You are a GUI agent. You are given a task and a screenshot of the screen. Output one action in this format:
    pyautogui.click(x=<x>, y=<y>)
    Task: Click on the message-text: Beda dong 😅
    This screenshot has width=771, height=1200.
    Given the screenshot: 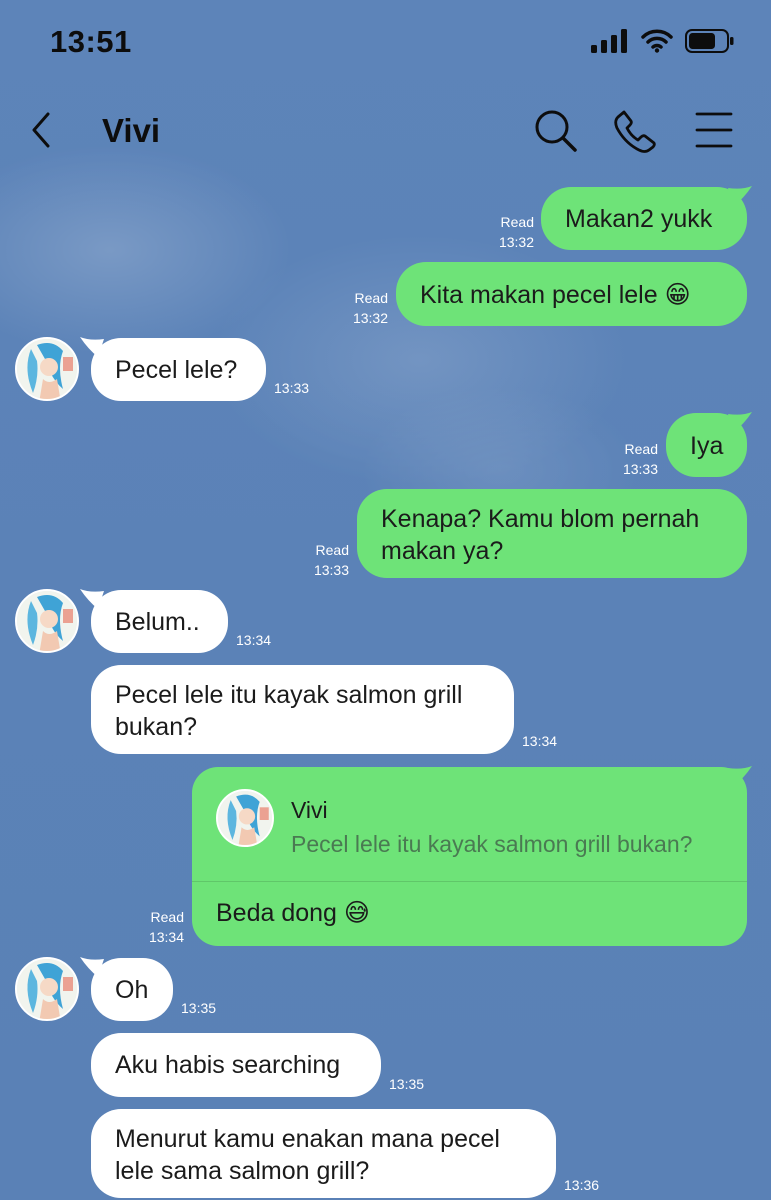 What is the action you would take?
    pyautogui.click(x=293, y=913)
    